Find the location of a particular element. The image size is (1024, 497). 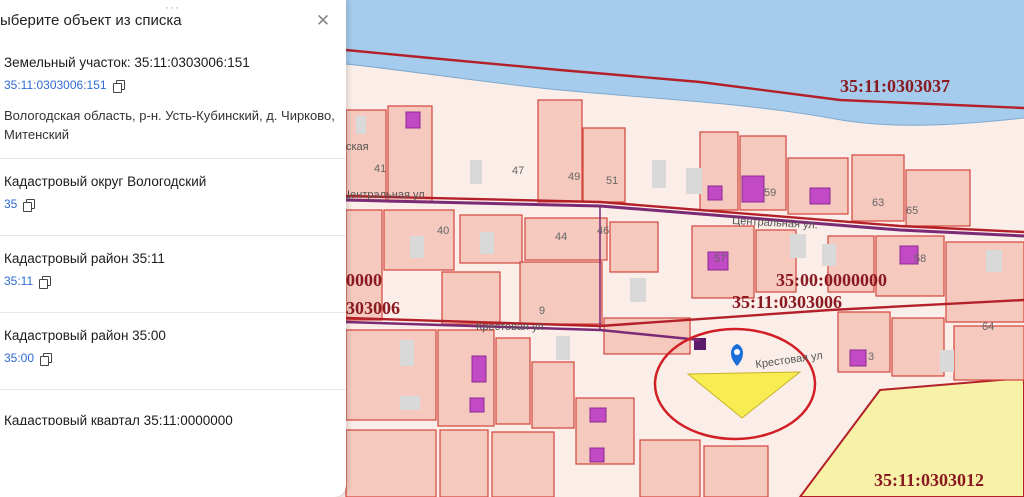

list-item-cadastral-district: Кадастровый округ Вологодский 35 is located at coordinates (173, 197).